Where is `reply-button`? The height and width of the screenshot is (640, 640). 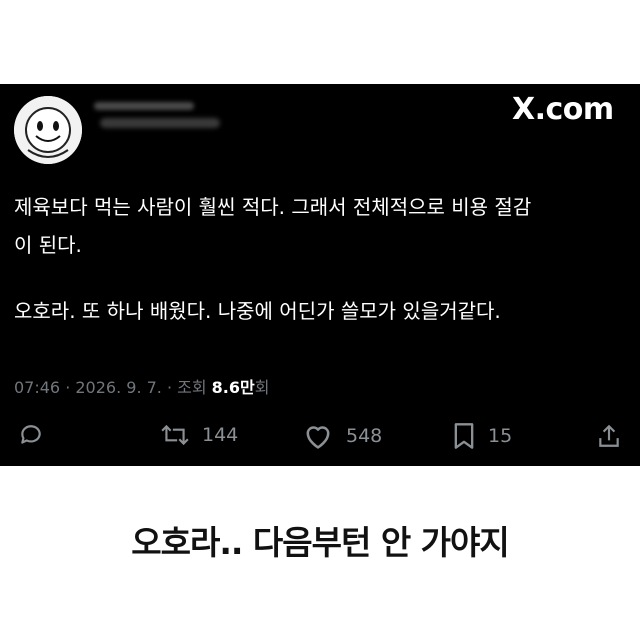 reply-button is located at coordinates (31, 435).